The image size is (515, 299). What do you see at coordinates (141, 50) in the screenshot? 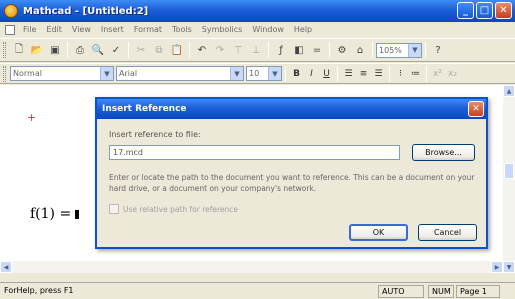
I see `cut-icon: ✂` at bounding box center [141, 50].